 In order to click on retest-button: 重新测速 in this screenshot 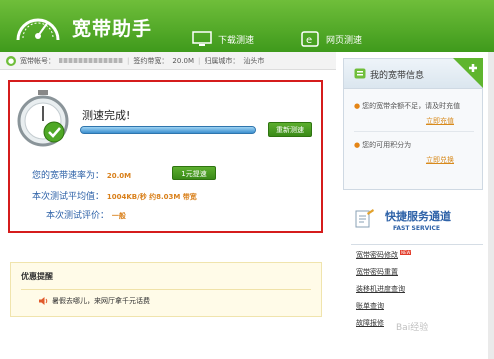, I will do `click(290, 129)`.